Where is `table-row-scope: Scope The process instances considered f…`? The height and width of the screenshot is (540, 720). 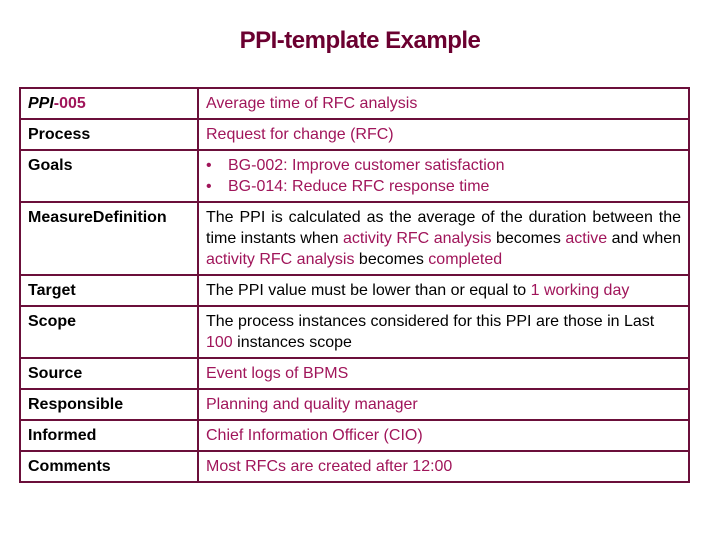
table-row-scope: Scope The process instances considered f… is located at coordinates (354, 332).